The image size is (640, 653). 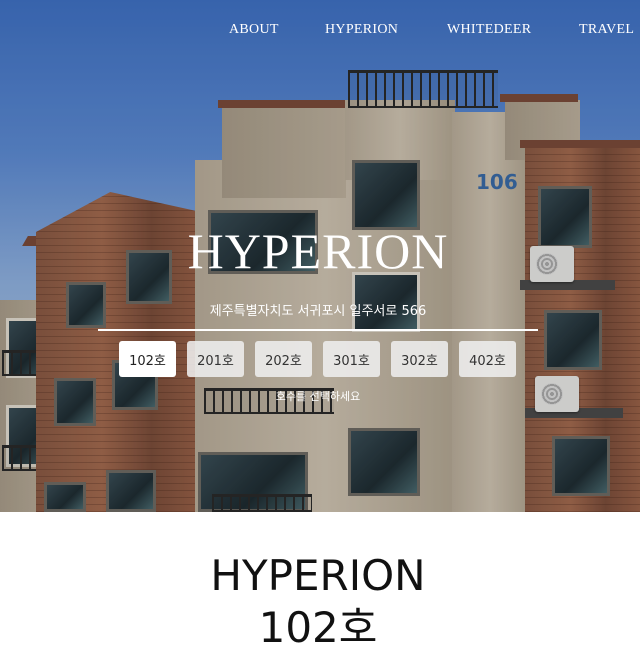 I want to click on unit-button-102: 102호, so click(x=147, y=359).